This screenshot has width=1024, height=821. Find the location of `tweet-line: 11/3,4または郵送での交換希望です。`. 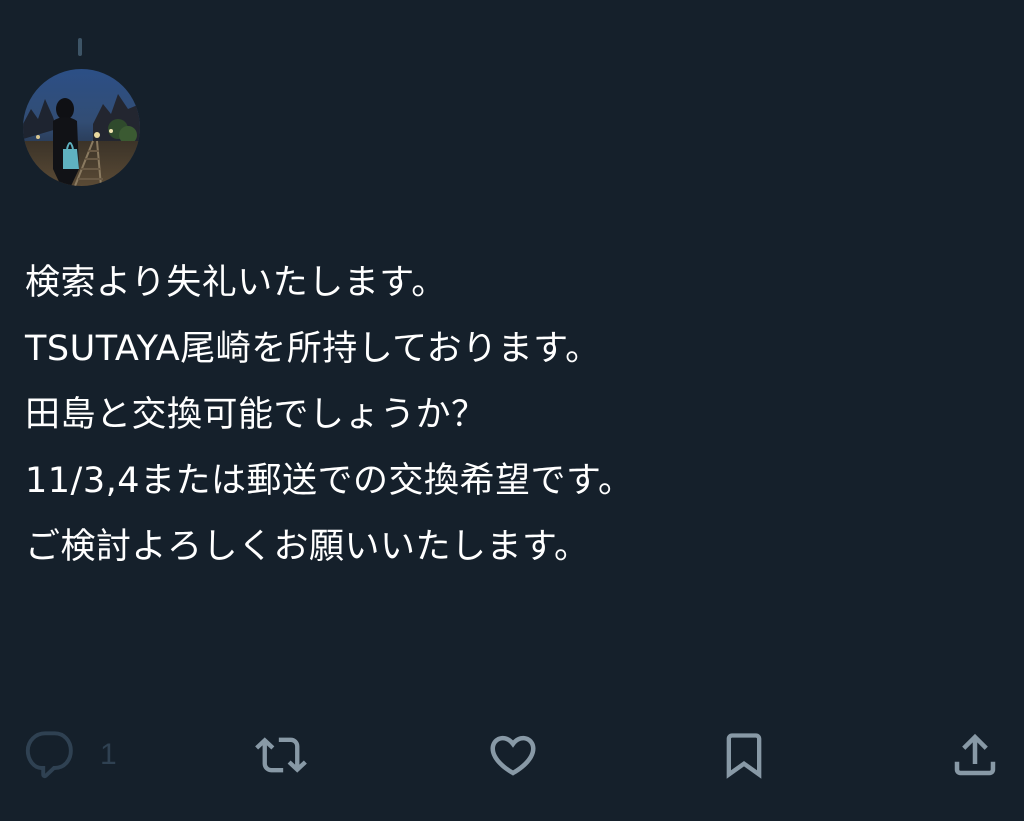

tweet-line: 11/3,4または郵送での交換希望です。 is located at coordinates (329, 481).